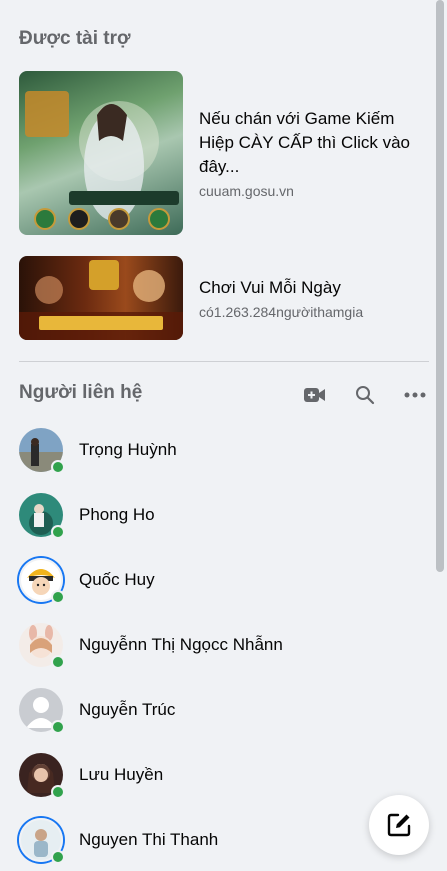  What do you see at coordinates (224, 710) in the screenshot?
I see `contact-item: Nguyễn Trúc` at bounding box center [224, 710].